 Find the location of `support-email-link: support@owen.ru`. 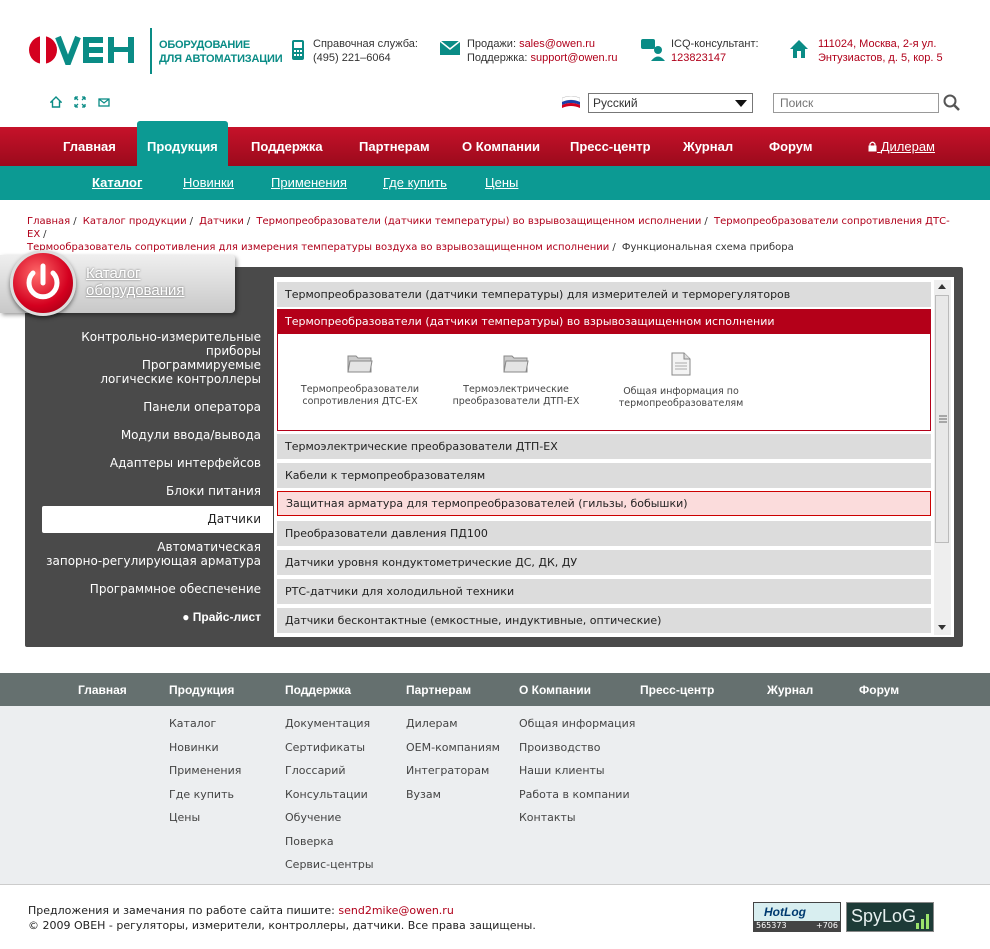

support-email-link: support@owen.ru is located at coordinates (574, 58).